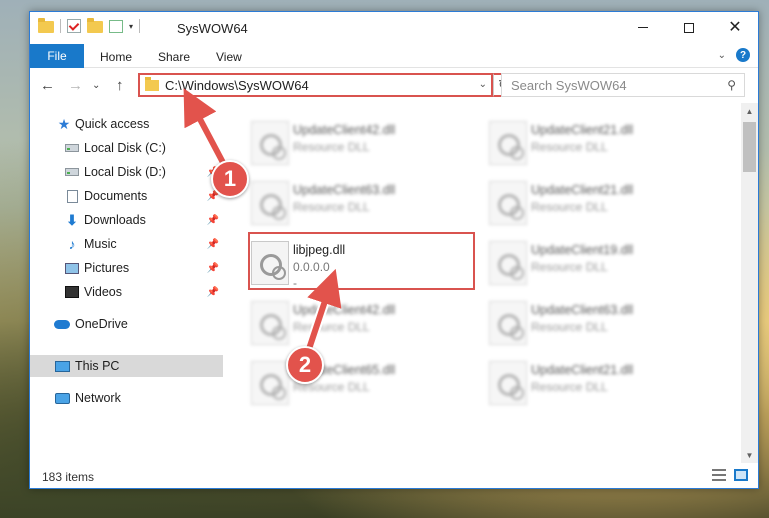  Describe the element at coordinates (596, 263) in the screenshot. I see `file-tile: UpdateClient19.dll Resource DLL` at that location.